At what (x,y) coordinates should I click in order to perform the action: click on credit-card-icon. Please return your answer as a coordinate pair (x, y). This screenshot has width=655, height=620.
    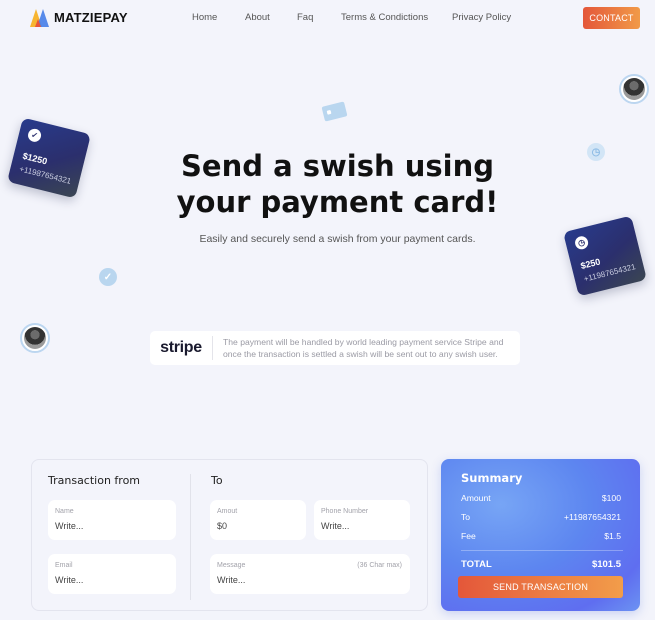
    Looking at the image, I should click on (334, 111).